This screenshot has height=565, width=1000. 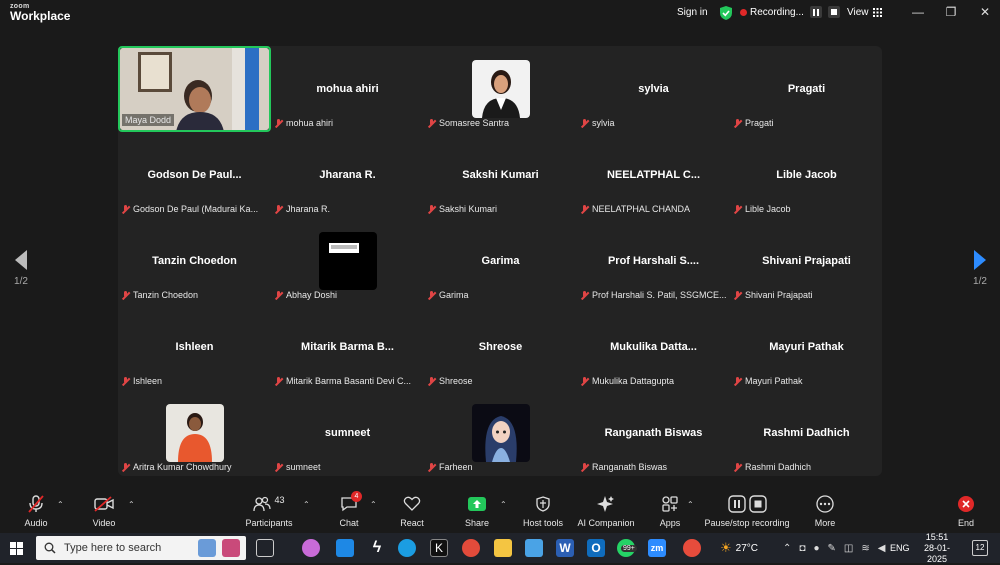 I want to click on kindle-app-icon: K, so click(x=439, y=548).